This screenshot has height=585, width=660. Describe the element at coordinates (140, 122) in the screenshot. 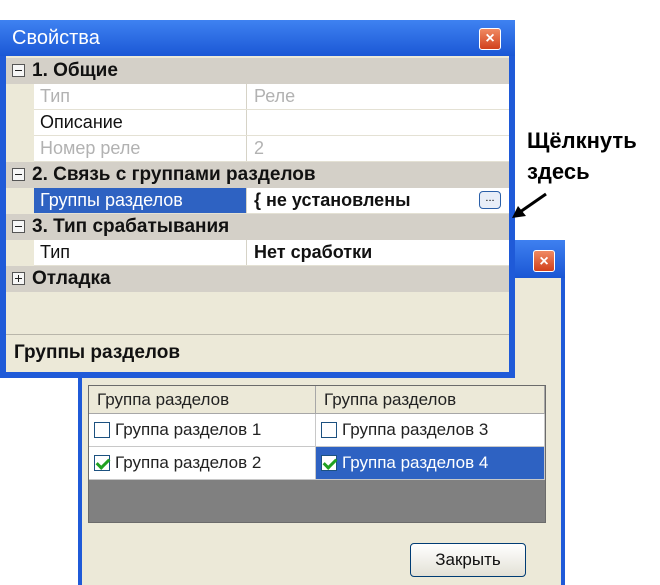

I see `property-name: Описание` at that location.